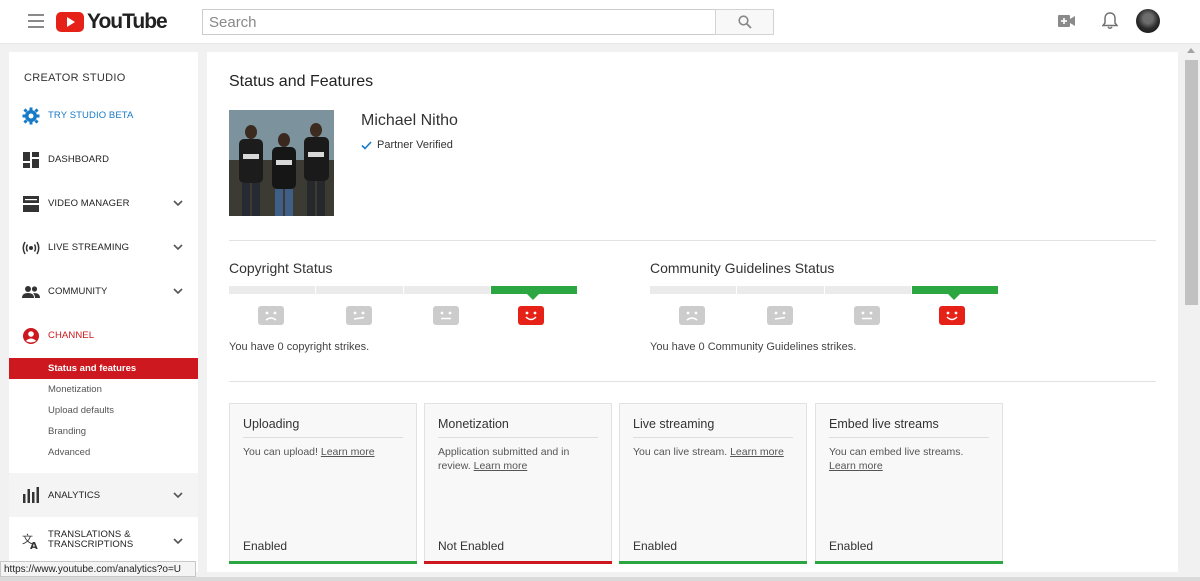 The height and width of the screenshot is (581, 1200). Describe the element at coordinates (31, 495) in the screenshot. I see `analytics-icon` at that location.